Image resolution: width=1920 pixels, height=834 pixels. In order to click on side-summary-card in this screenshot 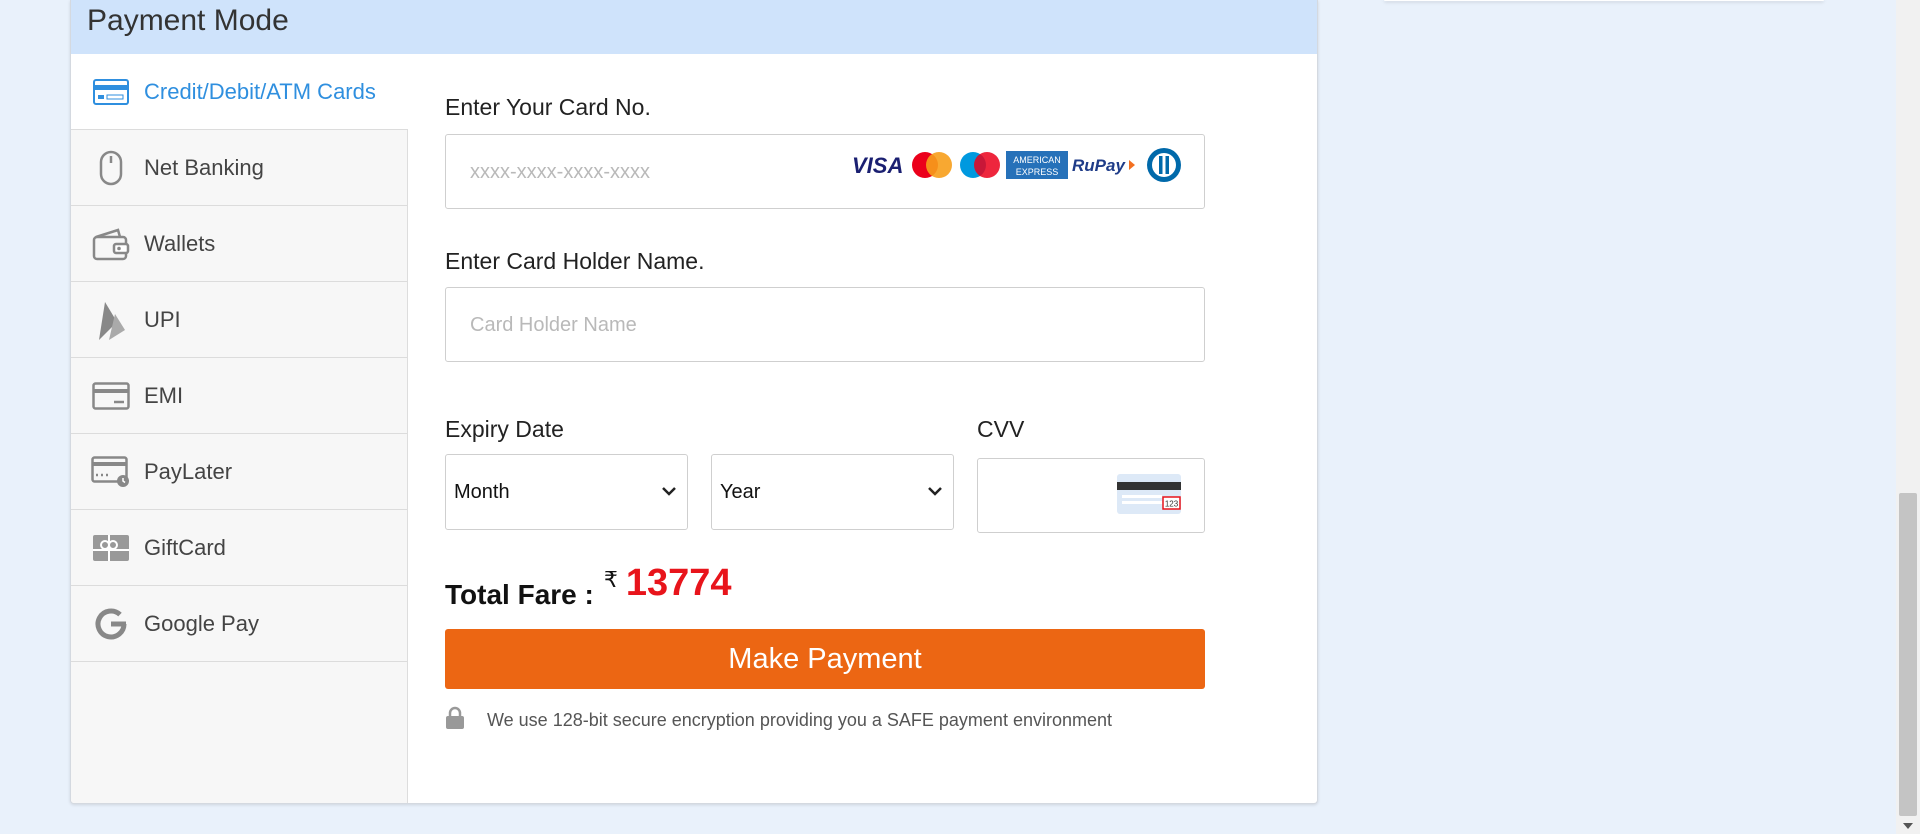, I will do `click(1604, 0)`.